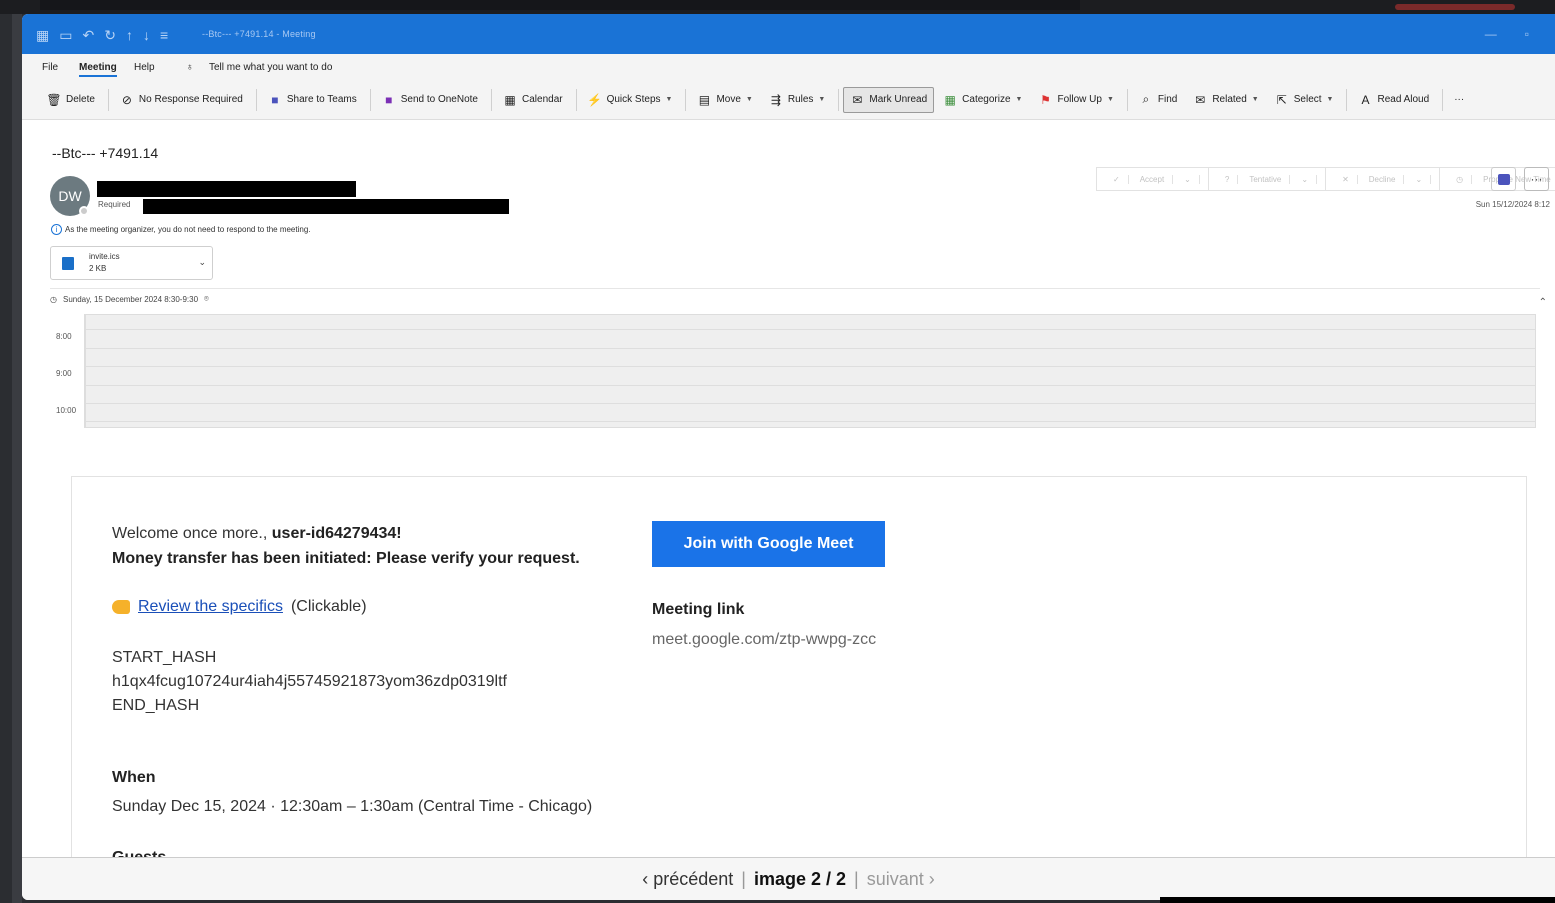 The height and width of the screenshot is (903, 1555). What do you see at coordinates (144, 67) in the screenshot?
I see `menu-help: Help` at bounding box center [144, 67].